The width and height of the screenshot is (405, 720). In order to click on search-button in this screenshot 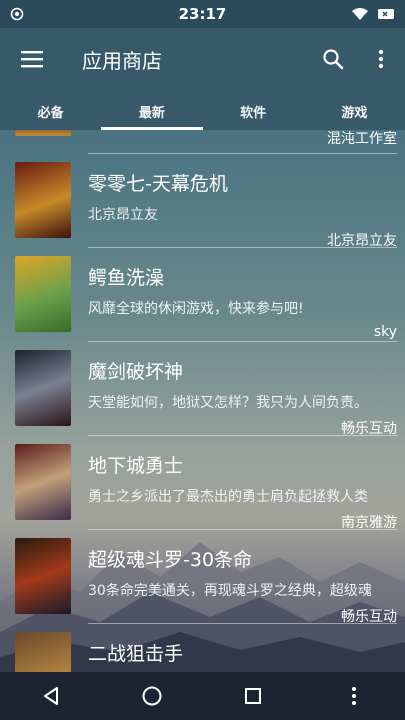, I will do `click(333, 59)`.